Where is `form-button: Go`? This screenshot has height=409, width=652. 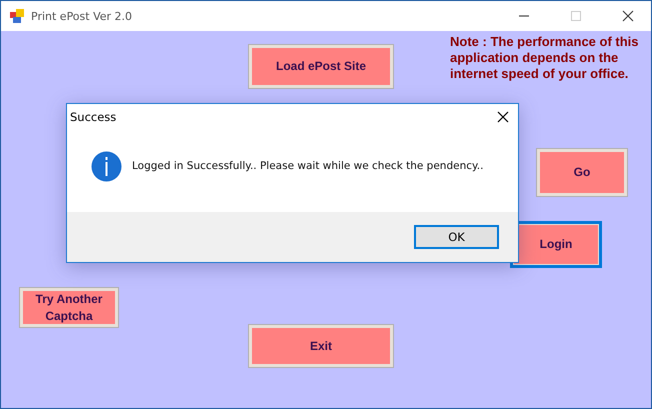
form-button: Go is located at coordinates (582, 172).